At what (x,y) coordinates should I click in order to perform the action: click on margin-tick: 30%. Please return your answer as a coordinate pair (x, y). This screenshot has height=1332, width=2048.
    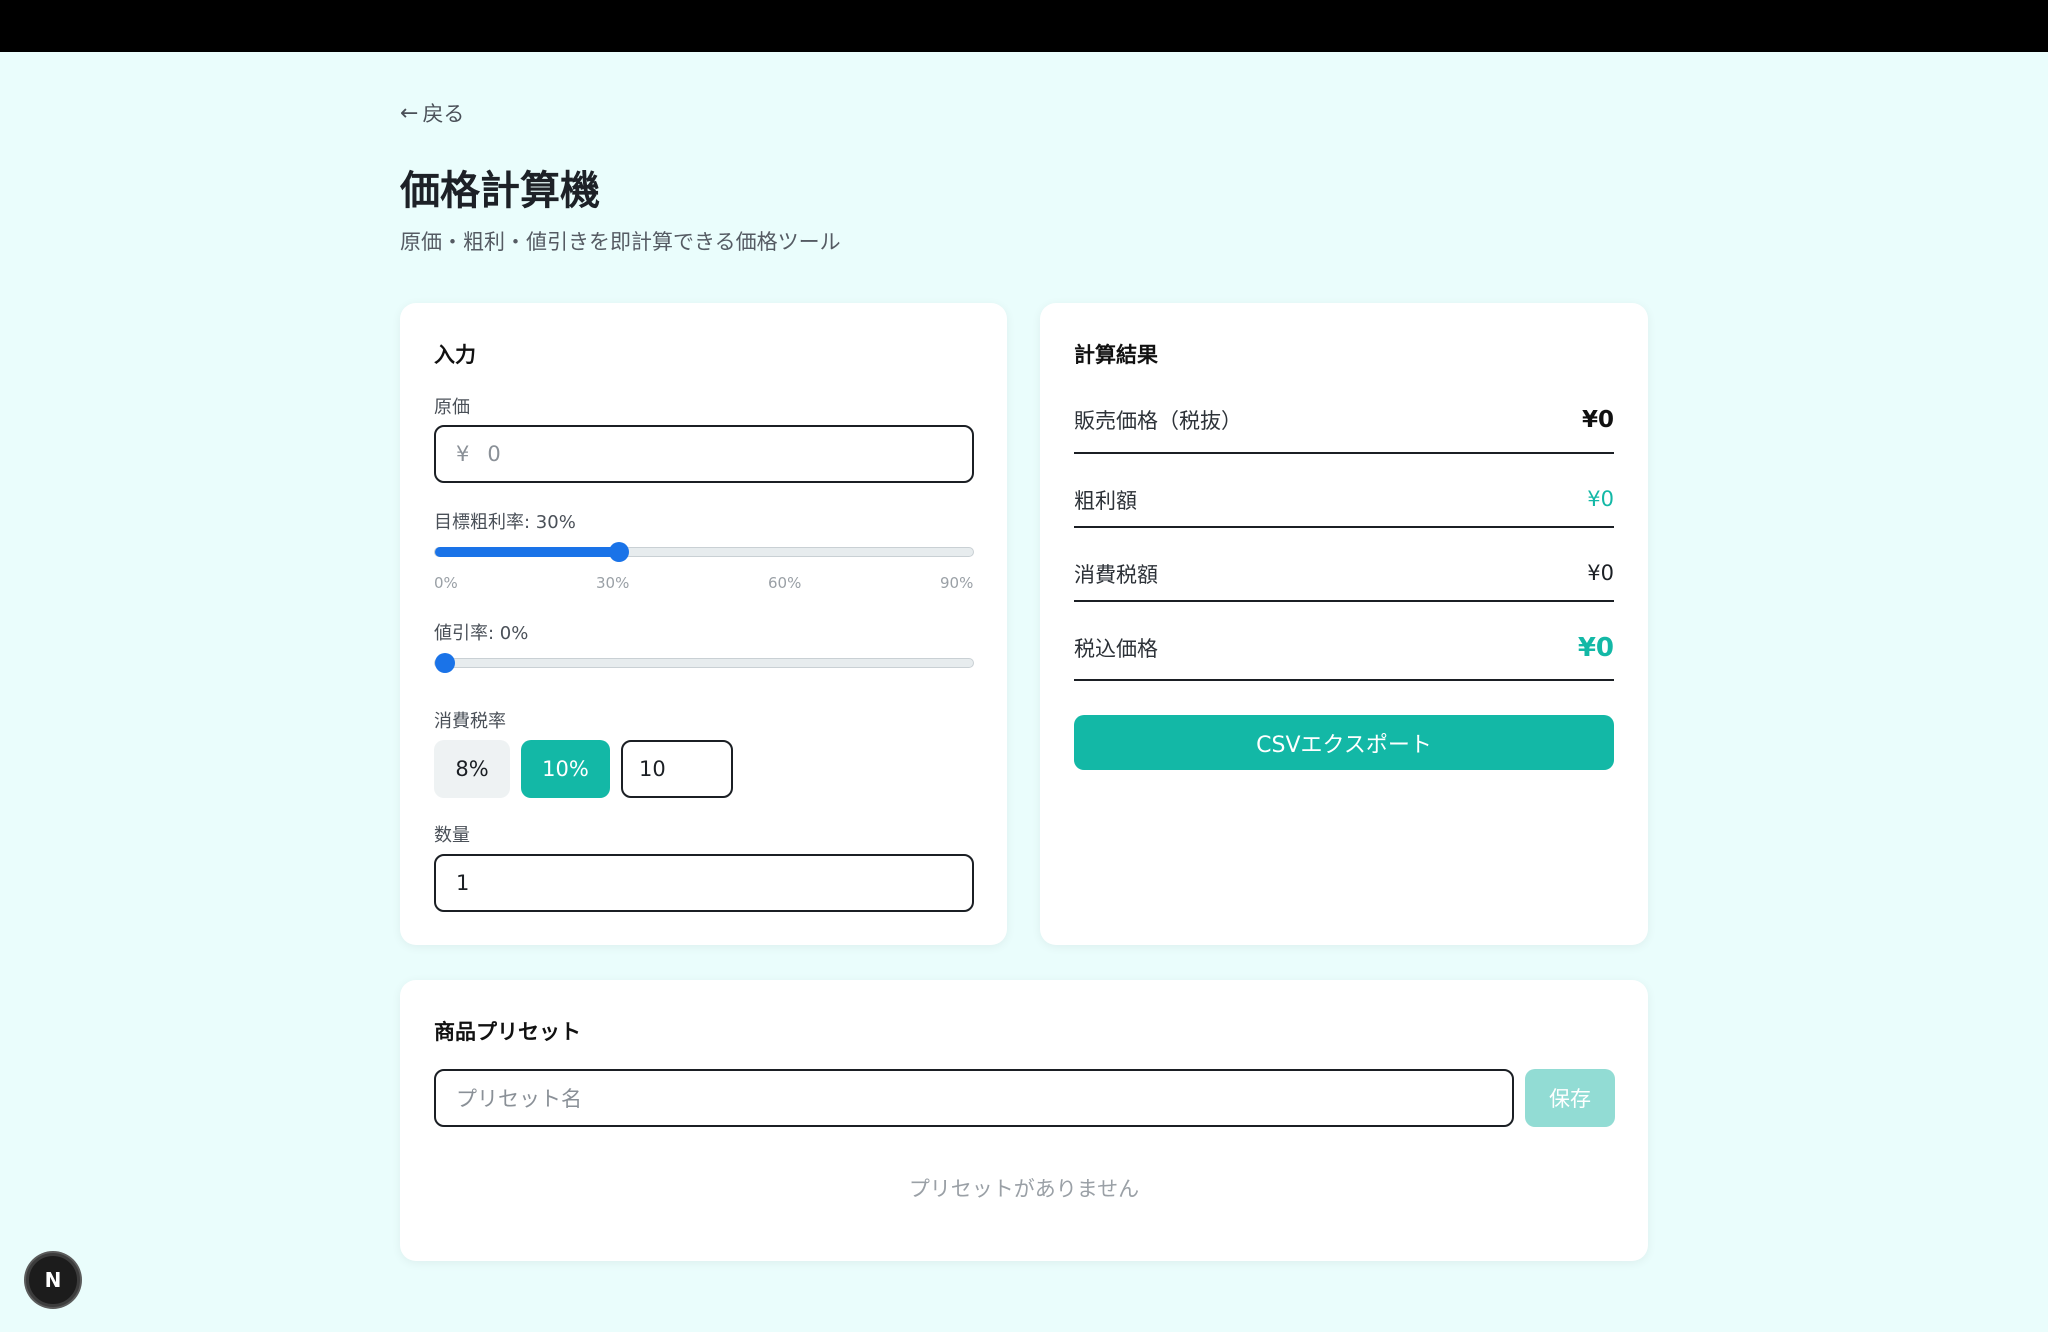
    Looking at the image, I should click on (613, 583).